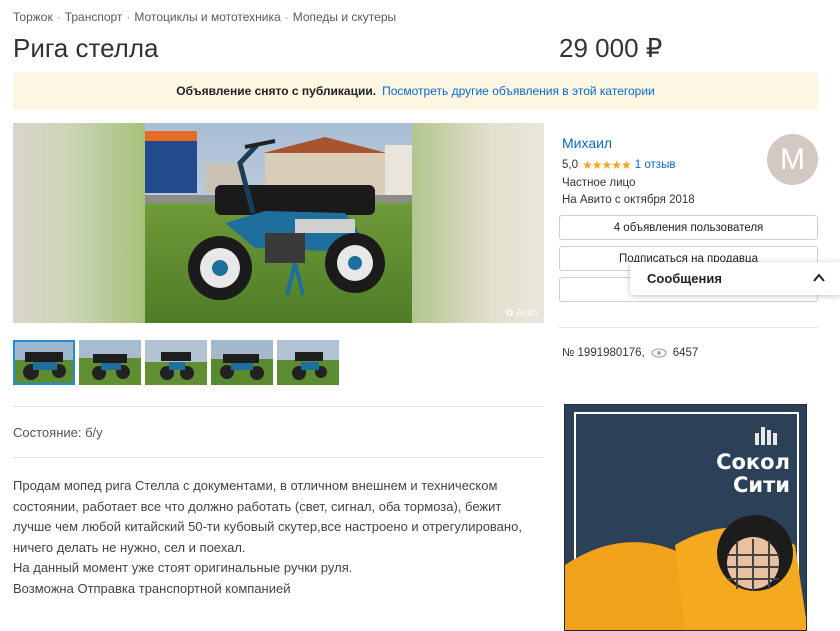 The image size is (840, 631). What do you see at coordinates (526, 313) in the screenshot?
I see `watermark-text: Avito` at bounding box center [526, 313].